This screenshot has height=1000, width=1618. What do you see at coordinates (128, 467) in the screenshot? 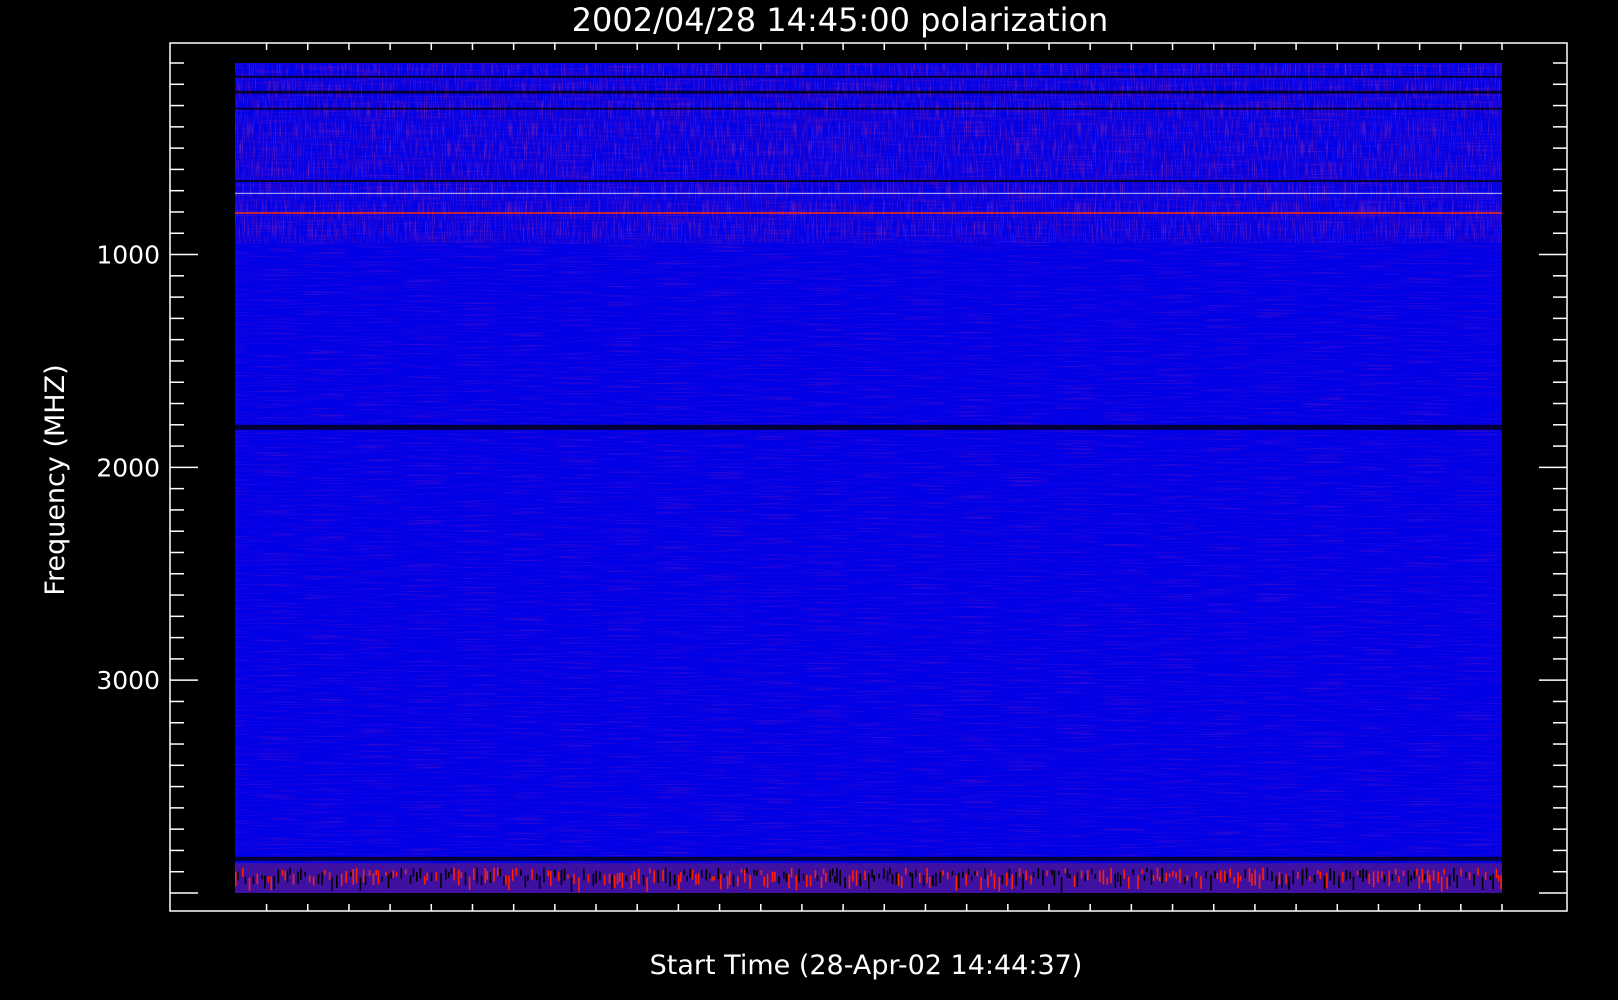
I see `y-tick-label: 2000` at bounding box center [128, 467].